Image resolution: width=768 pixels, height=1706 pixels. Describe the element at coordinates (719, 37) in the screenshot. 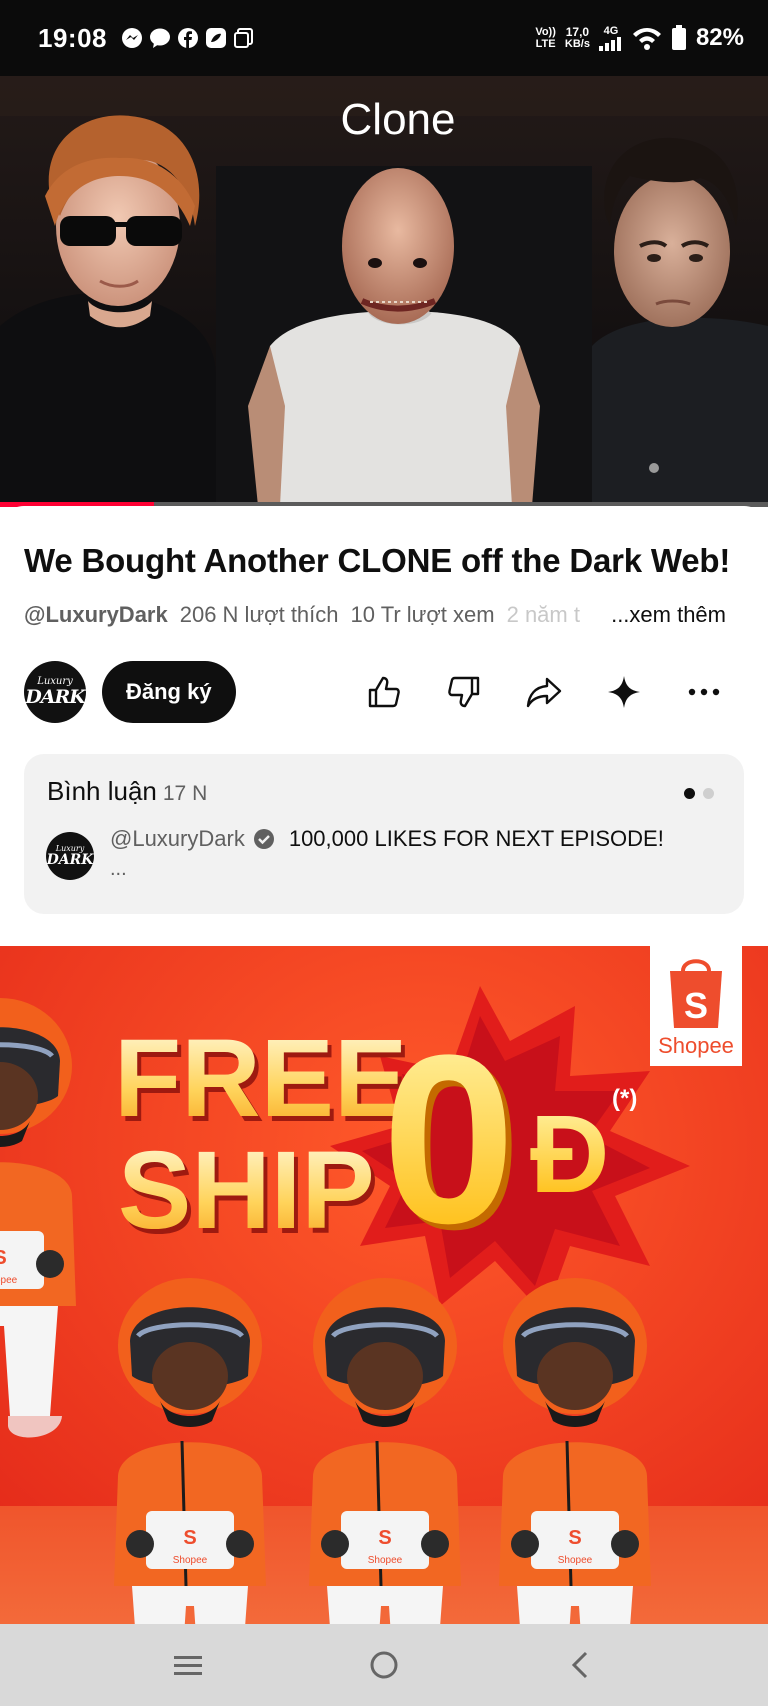

I see `battery-percent: 82%` at that location.